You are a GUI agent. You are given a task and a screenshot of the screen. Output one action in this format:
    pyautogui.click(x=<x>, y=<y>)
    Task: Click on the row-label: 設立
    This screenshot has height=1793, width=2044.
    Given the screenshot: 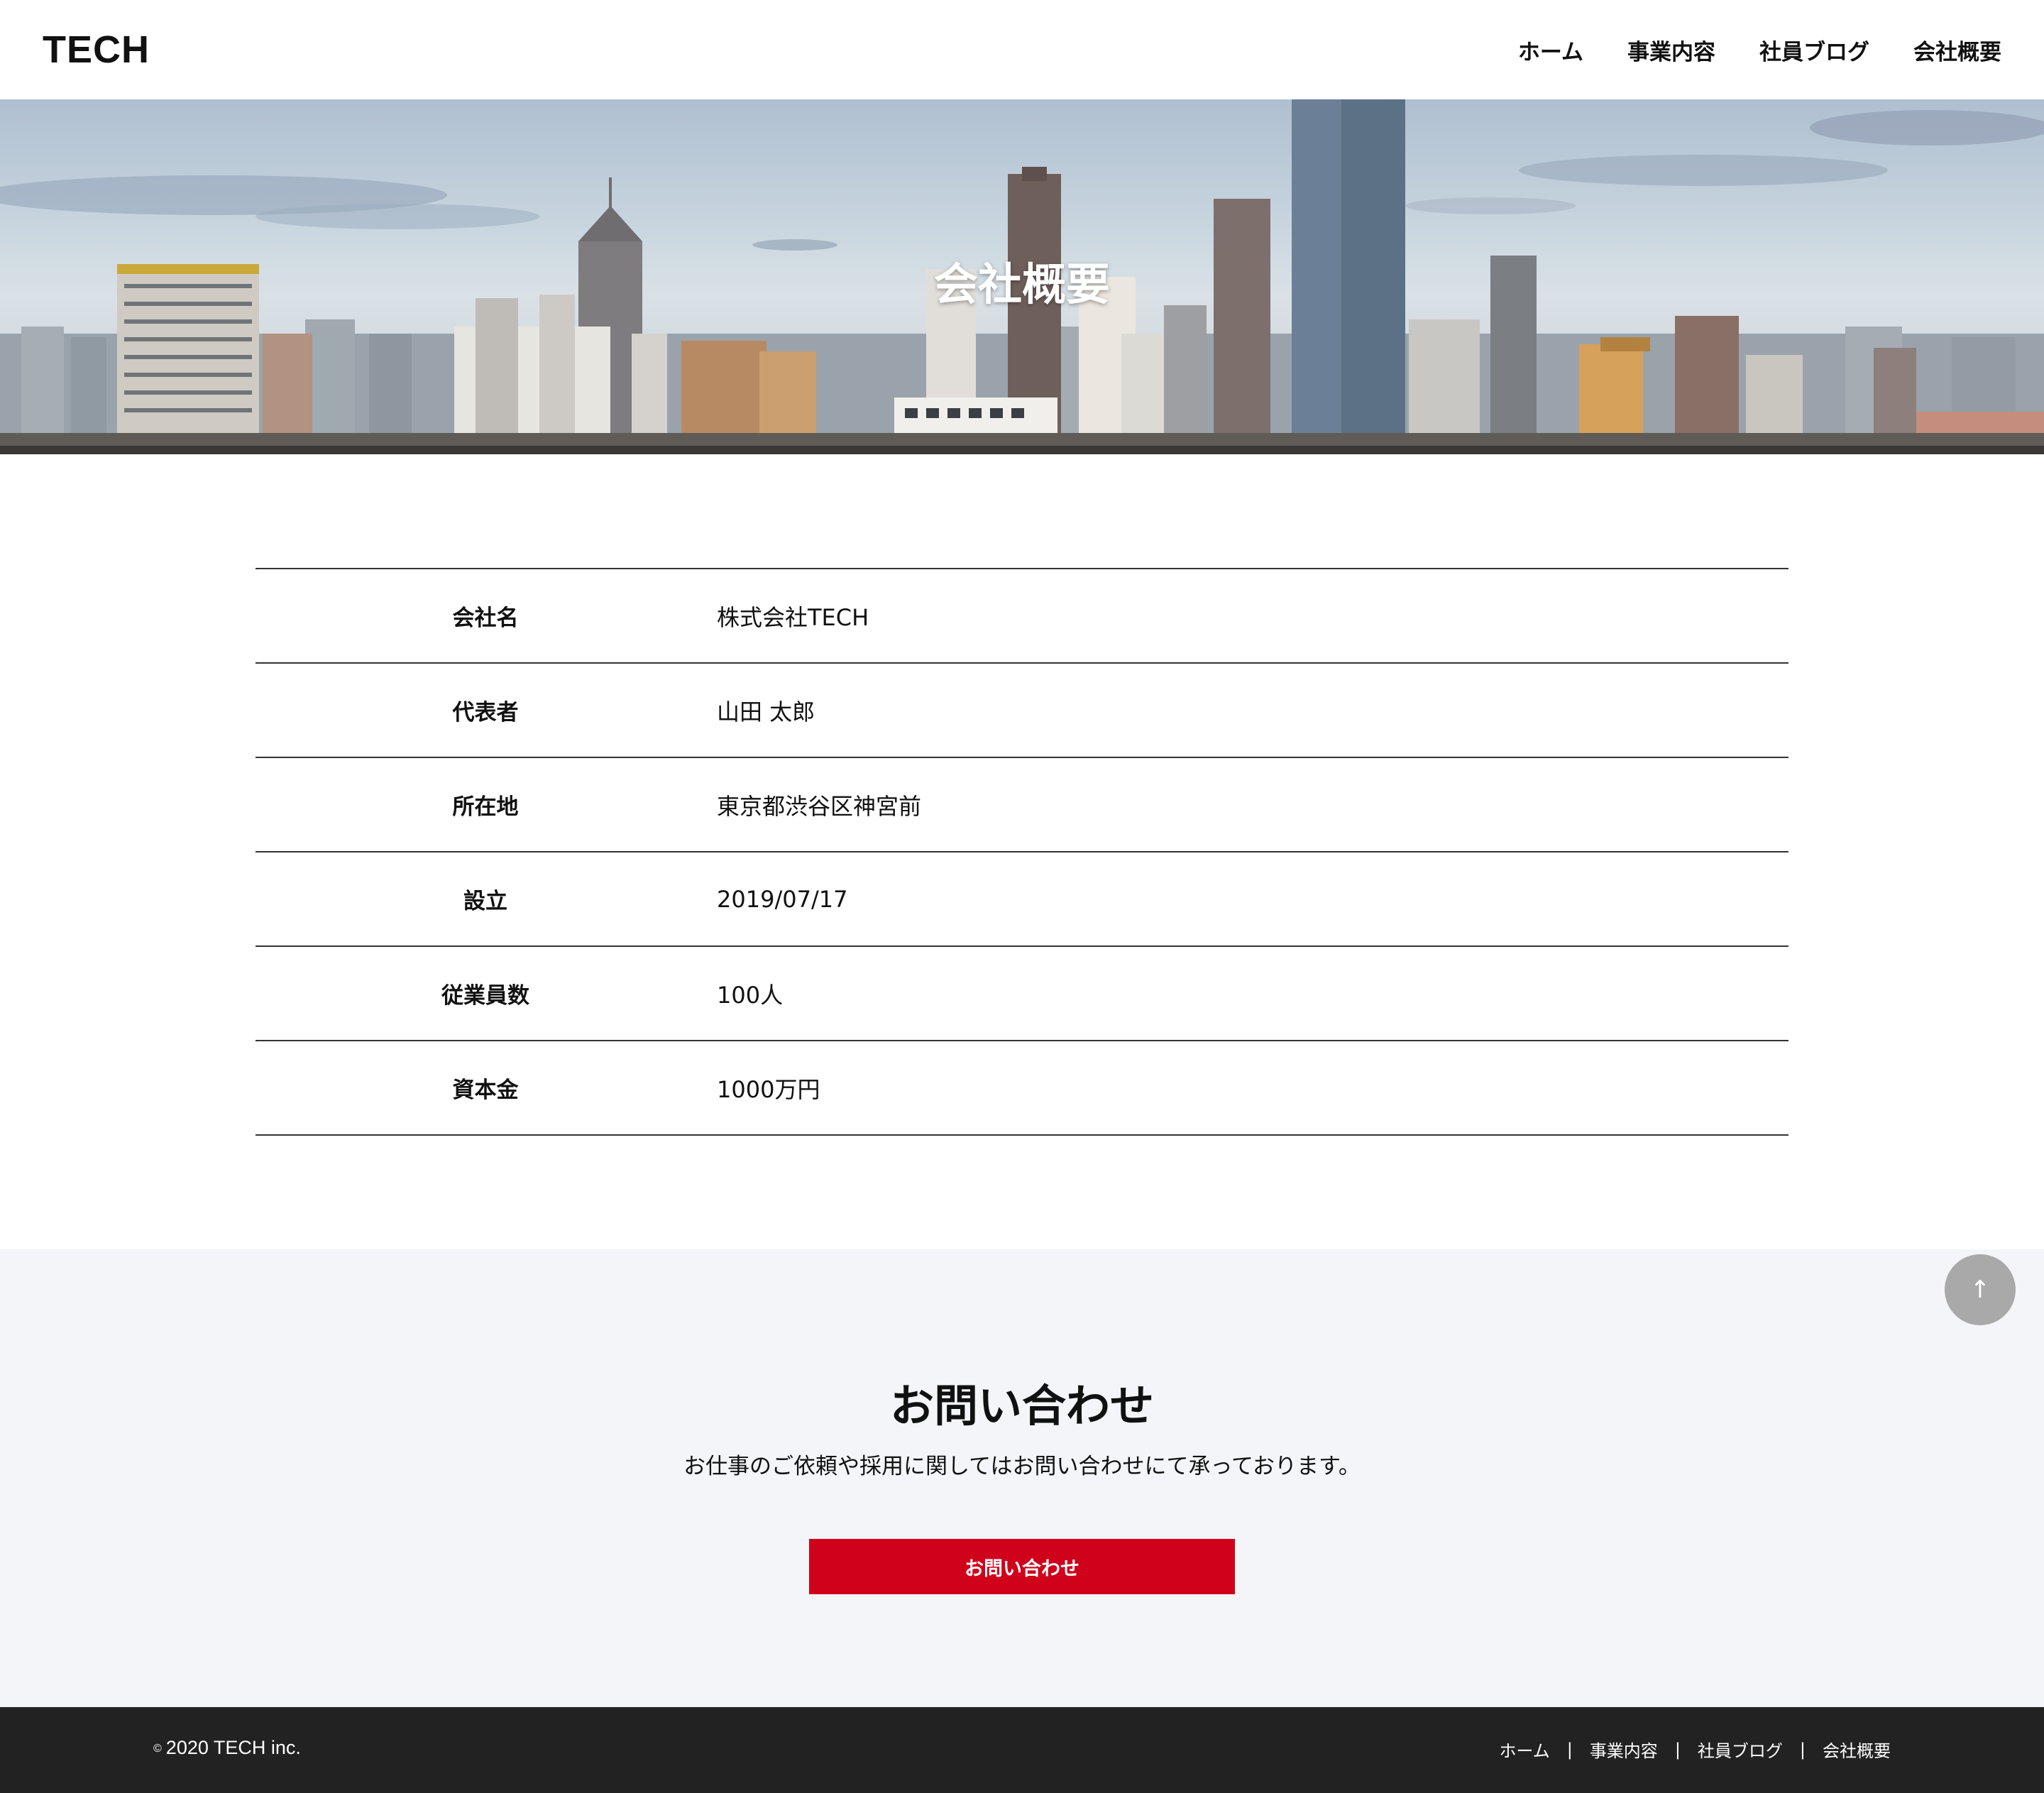 What is the action you would take?
    pyautogui.click(x=485, y=901)
    